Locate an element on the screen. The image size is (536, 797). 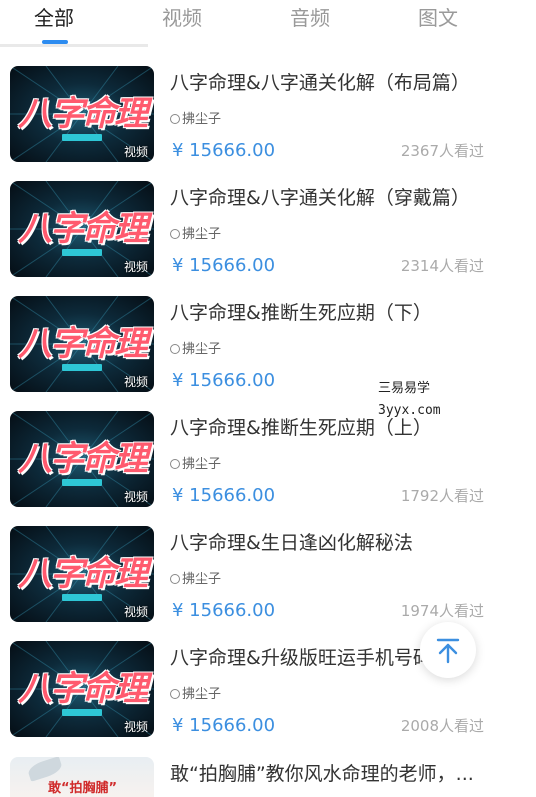
view-count: 2314人看过 is located at coordinates (442, 266).